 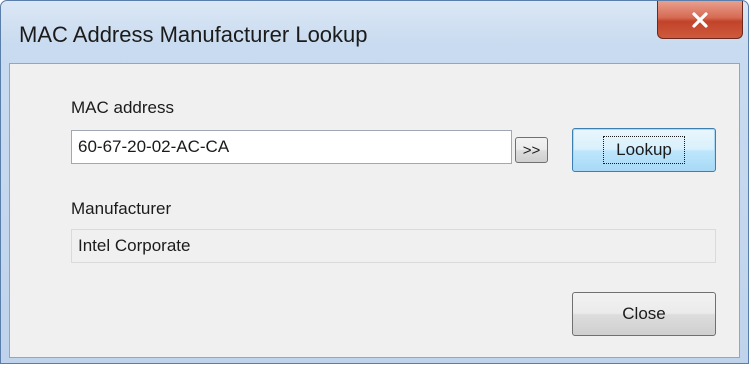 I want to click on manufacturer-label: Manufacturer, so click(x=121, y=208).